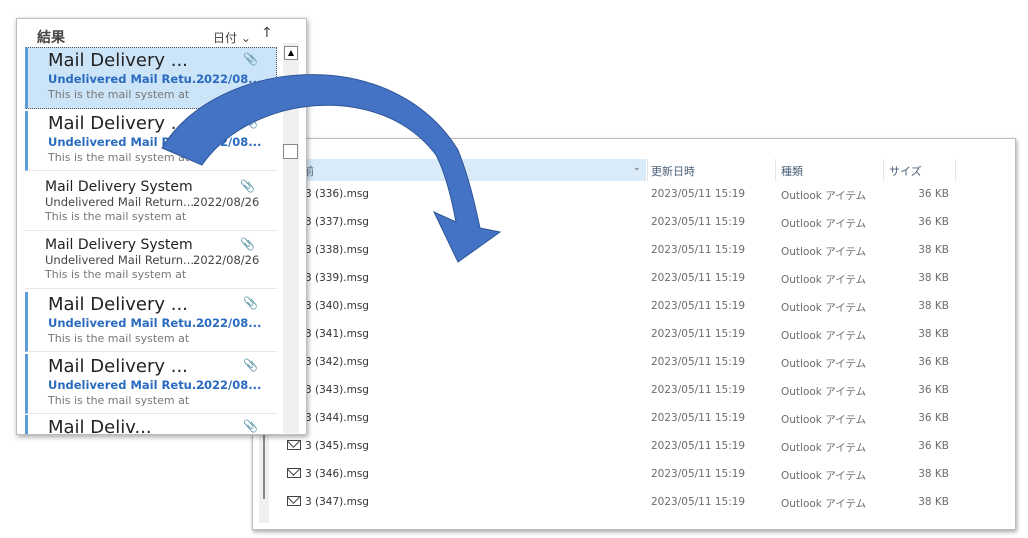 This screenshot has height=538, width=1028. I want to click on curved-arrow-annotation, so click(331, 168).